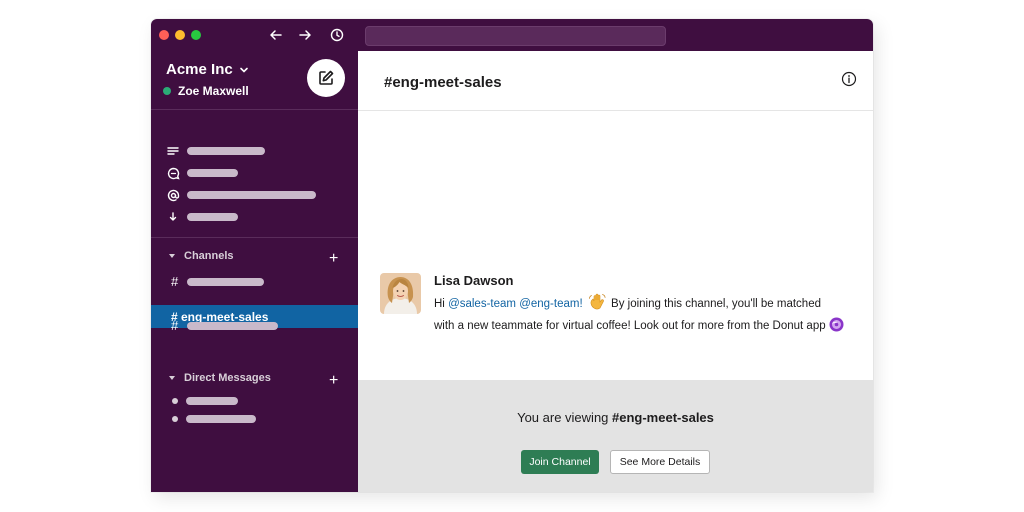  I want to click on message-greeting: Hi, so click(441, 304).